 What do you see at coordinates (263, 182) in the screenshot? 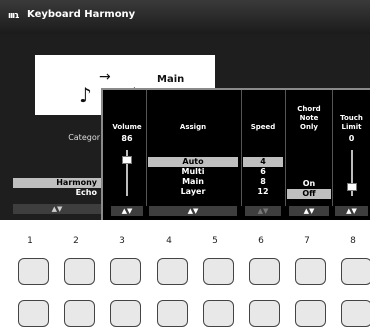
I see `speed-option: 8` at bounding box center [263, 182].